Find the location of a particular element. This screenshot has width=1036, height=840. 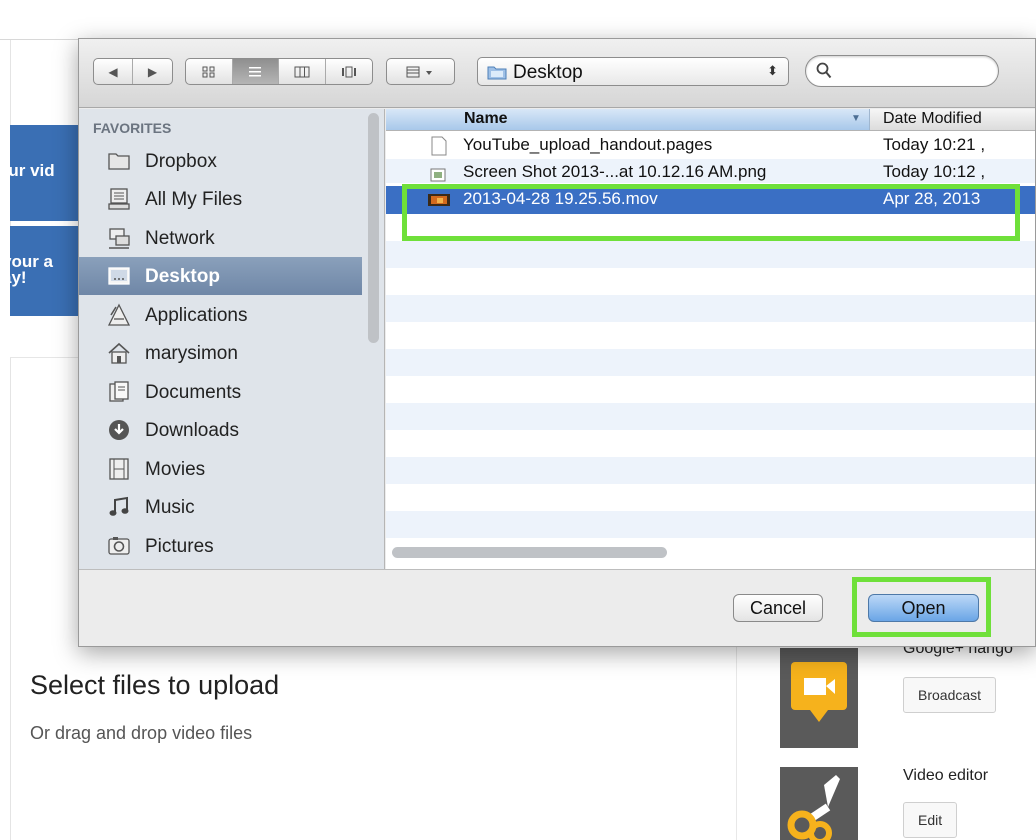

search-field is located at coordinates (902, 71).